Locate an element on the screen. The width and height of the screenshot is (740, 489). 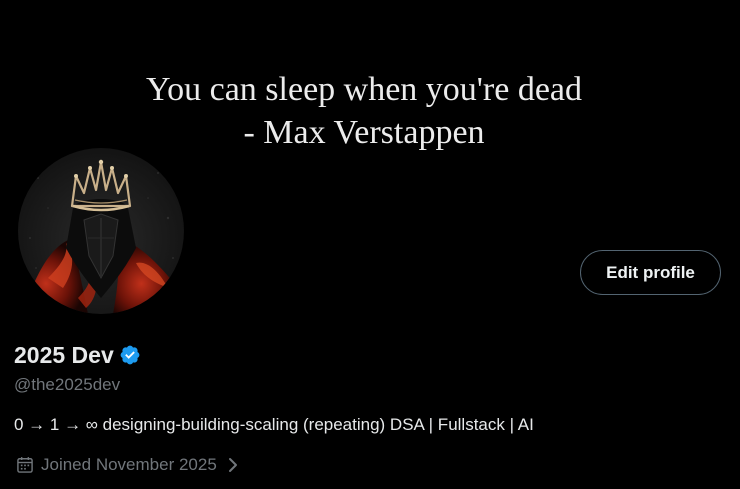
display-name: 2025 Dev is located at coordinates (64, 355).